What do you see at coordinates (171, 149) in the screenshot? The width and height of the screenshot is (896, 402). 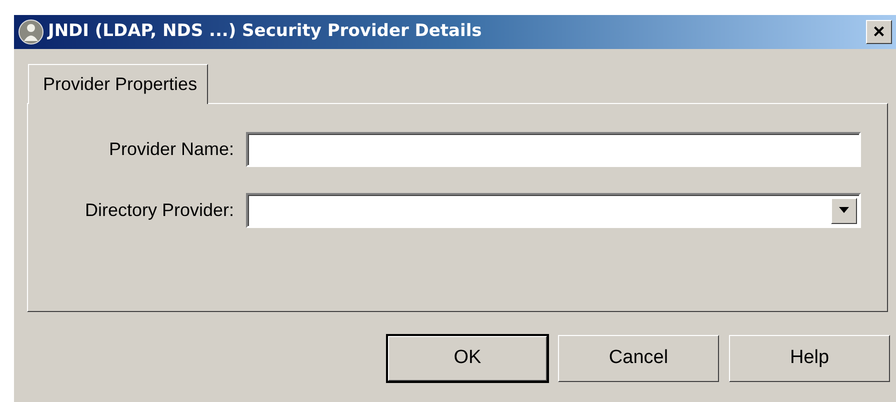 I see `field-label: Provider Name:` at bounding box center [171, 149].